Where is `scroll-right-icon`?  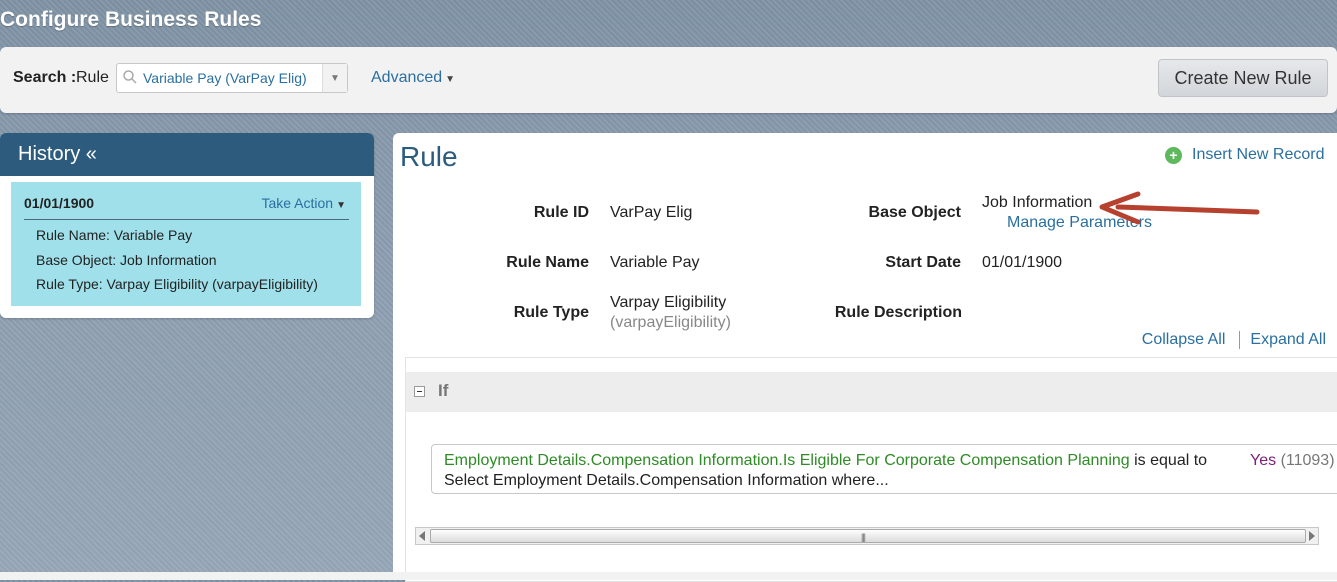
scroll-right-icon is located at coordinates (1312, 536).